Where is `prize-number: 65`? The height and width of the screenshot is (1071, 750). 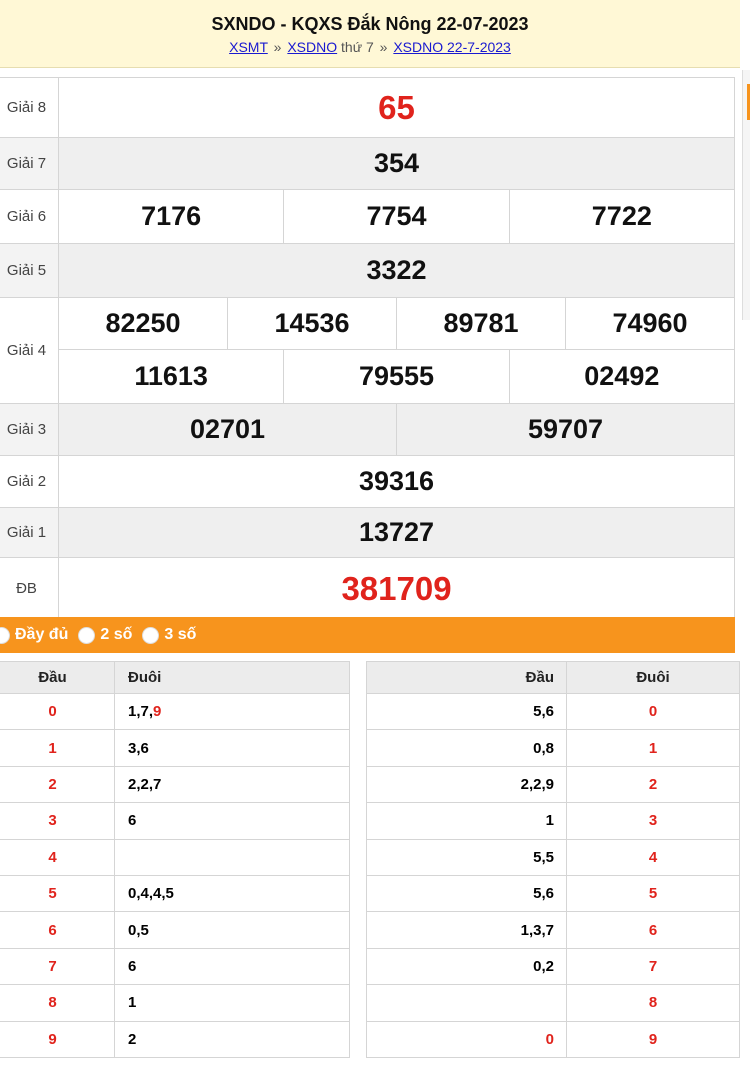 prize-number: 65 is located at coordinates (396, 107).